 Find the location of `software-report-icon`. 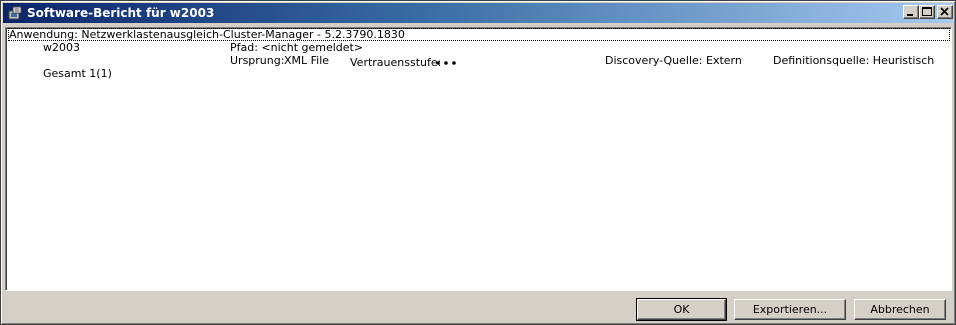

software-report-icon is located at coordinates (15, 13).